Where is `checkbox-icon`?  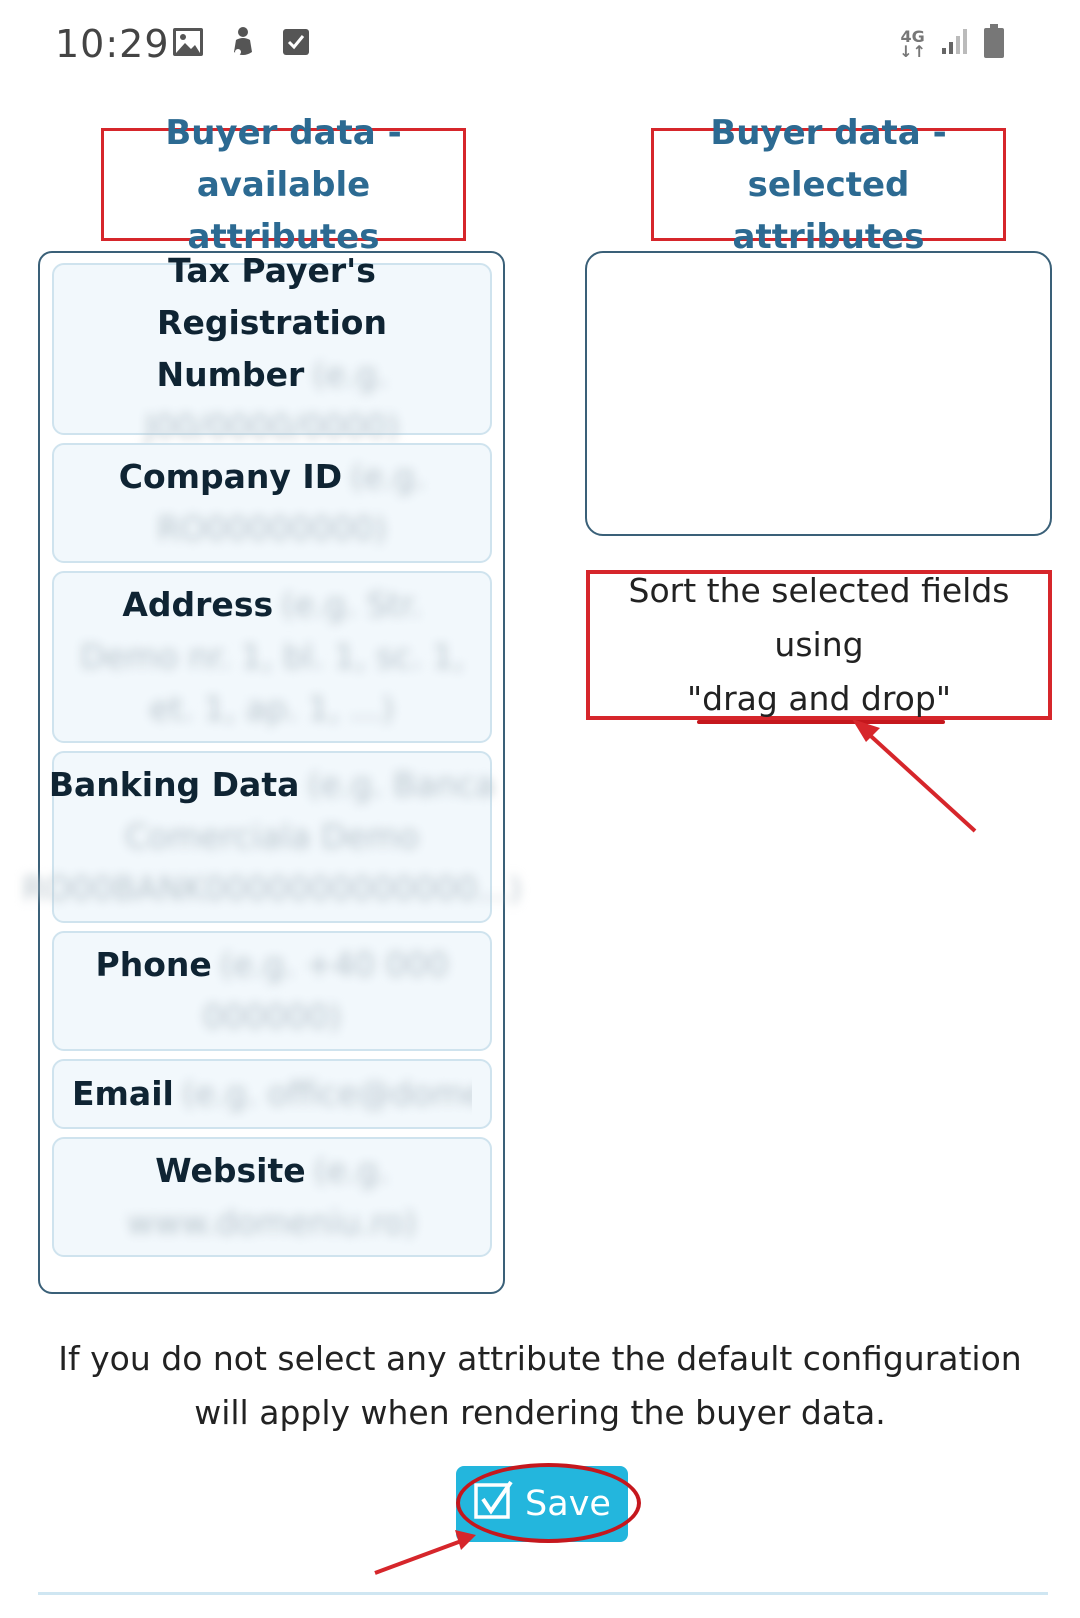 checkbox-icon is located at coordinates (296, 44).